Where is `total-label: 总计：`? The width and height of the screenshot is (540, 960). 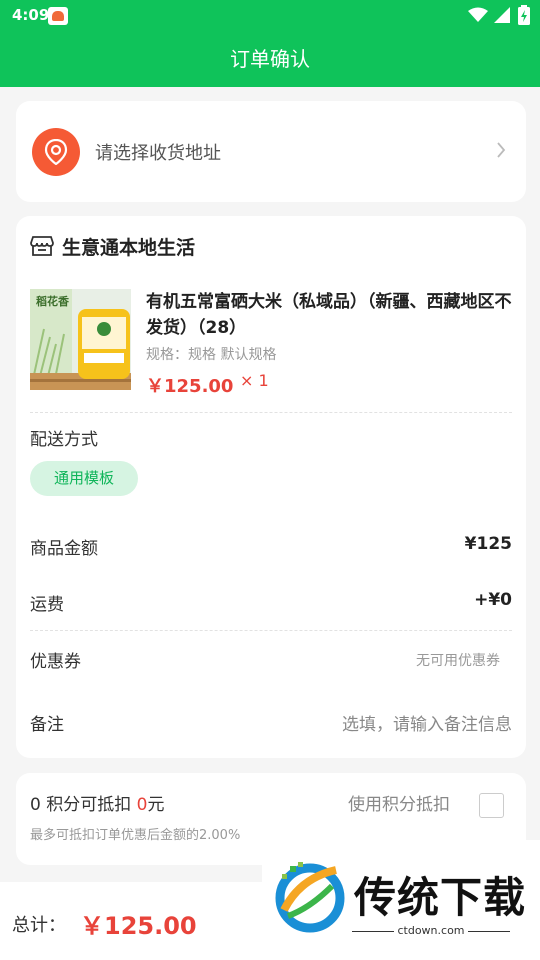 total-label: 总计： is located at coordinates (39, 925).